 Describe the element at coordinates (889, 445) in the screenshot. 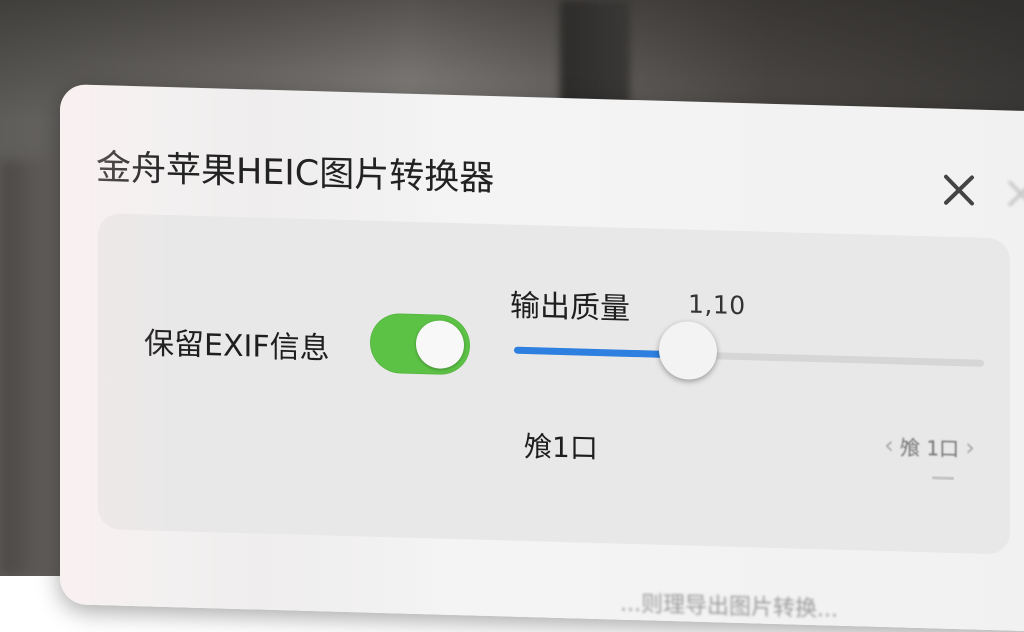

I see `chevron-left-icon: ‹` at that location.